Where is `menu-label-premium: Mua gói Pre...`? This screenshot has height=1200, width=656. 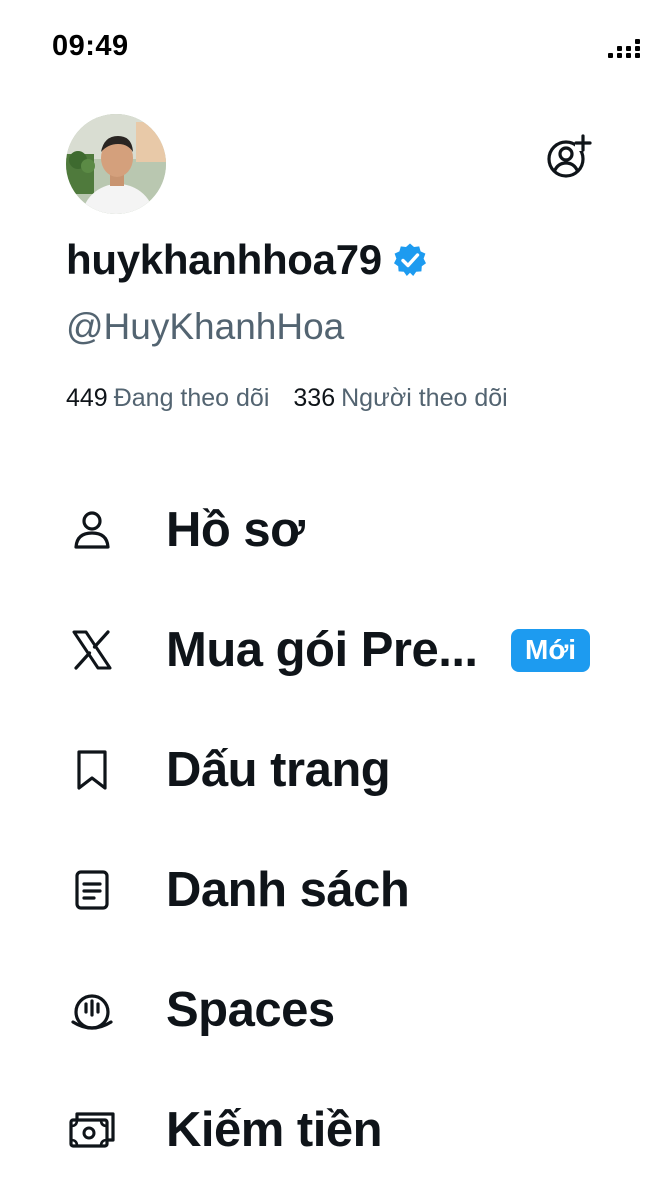
menu-label-premium: Mua gói Pre... is located at coordinates (322, 650).